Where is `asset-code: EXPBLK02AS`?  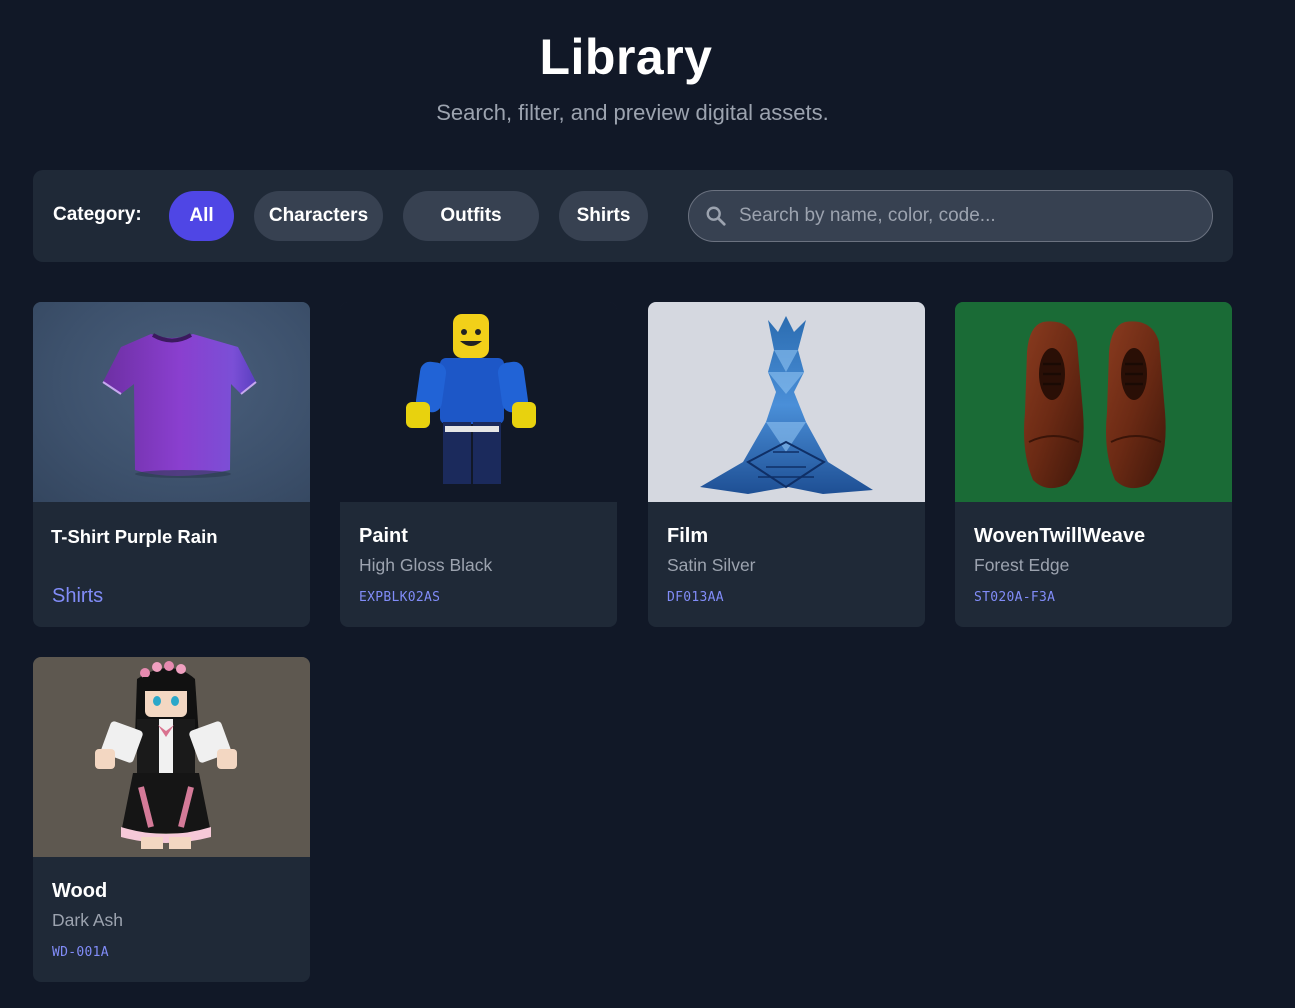
asset-code: EXPBLK02AS is located at coordinates (400, 597).